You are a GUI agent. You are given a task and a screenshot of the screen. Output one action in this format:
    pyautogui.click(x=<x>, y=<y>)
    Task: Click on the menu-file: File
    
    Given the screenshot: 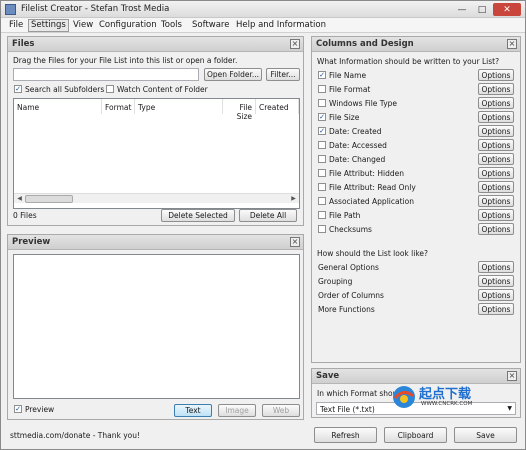 What is the action you would take?
    pyautogui.click(x=16, y=26)
    